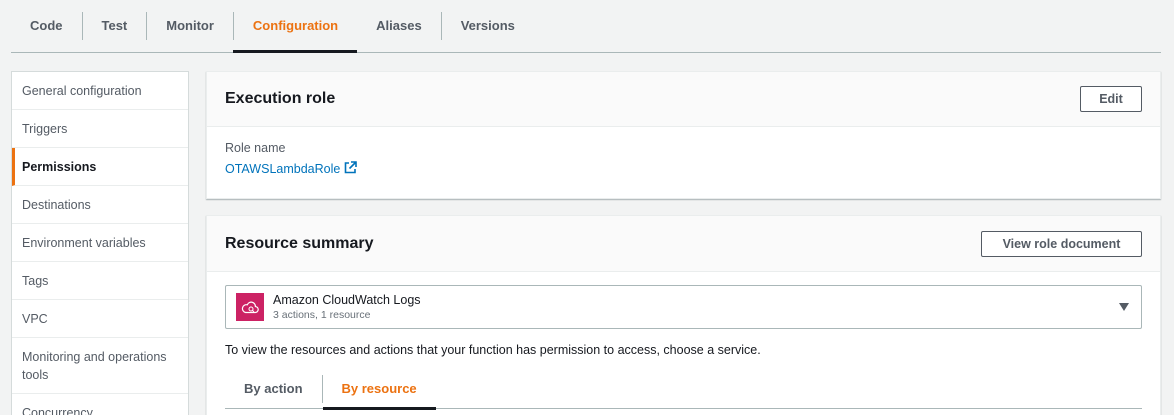 The width and height of the screenshot is (1174, 415). Describe the element at coordinates (100, 129) in the screenshot. I see `sidenav-item-triggers: Triggers` at that location.